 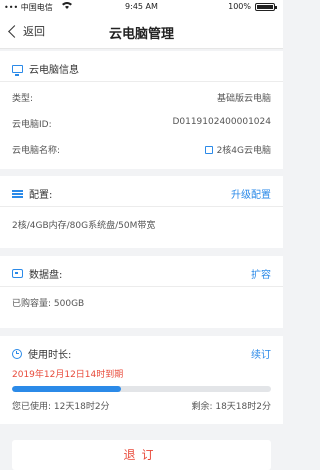 What do you see at coordinates (17, 70) in the screenshot?
I see `monitor-icon` at bounding box center [17, 70].